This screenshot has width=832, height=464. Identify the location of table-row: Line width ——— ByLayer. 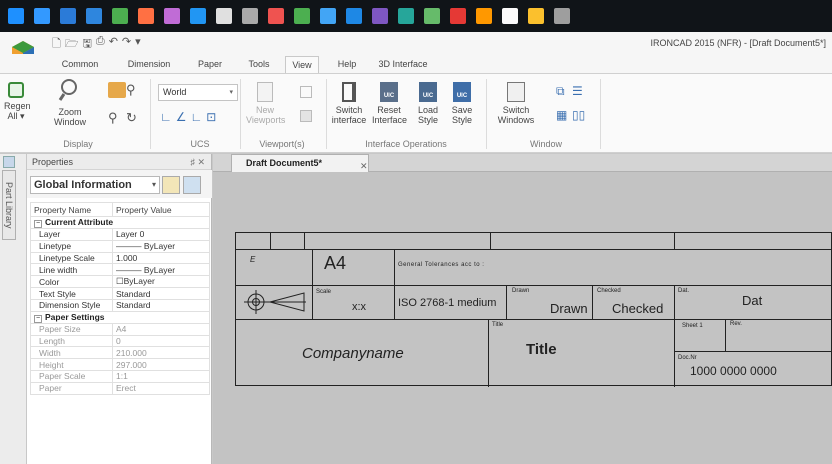
(120, 270).